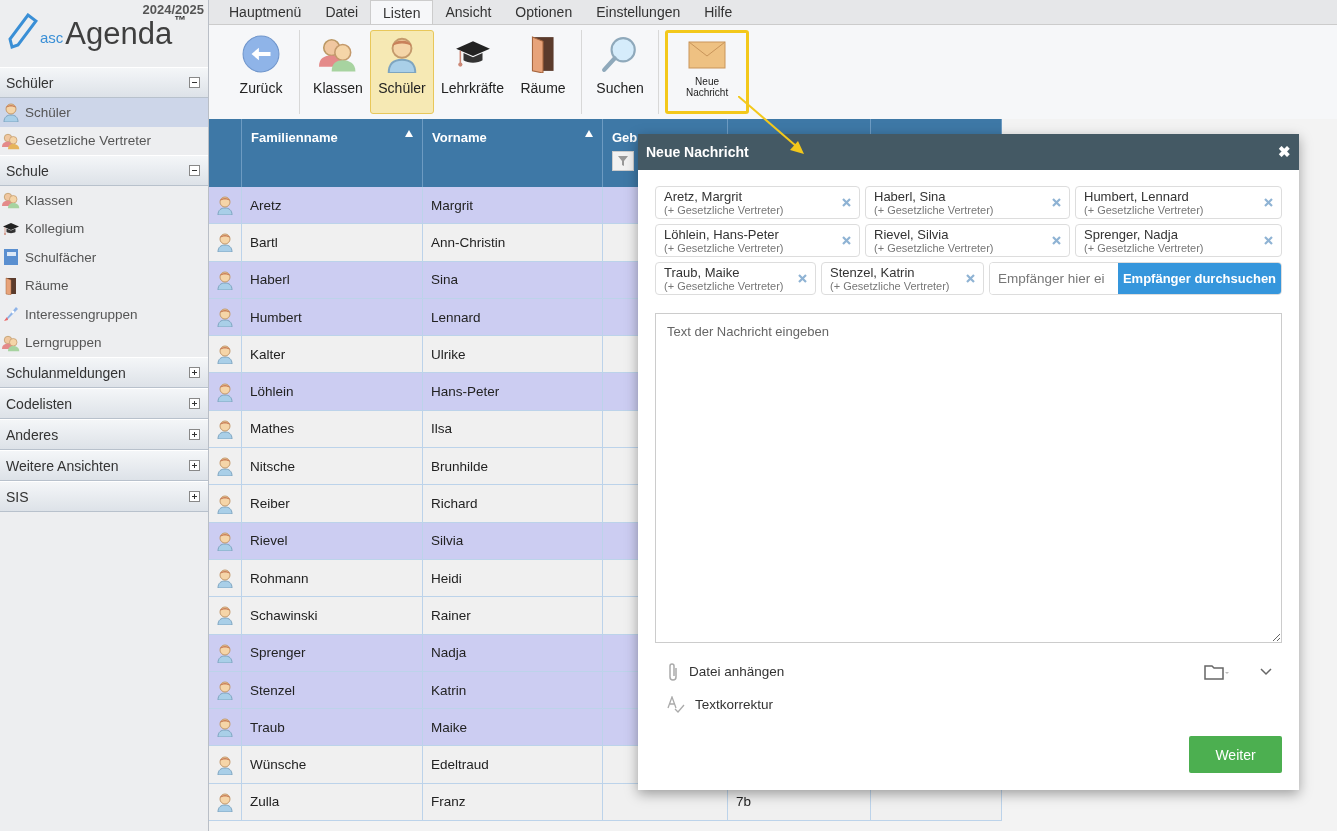  What do you see at coordinates (912, 234) in the screenshot?
I see `recipient-name: Rievel, Silvia` at bounding box center [912, 234].